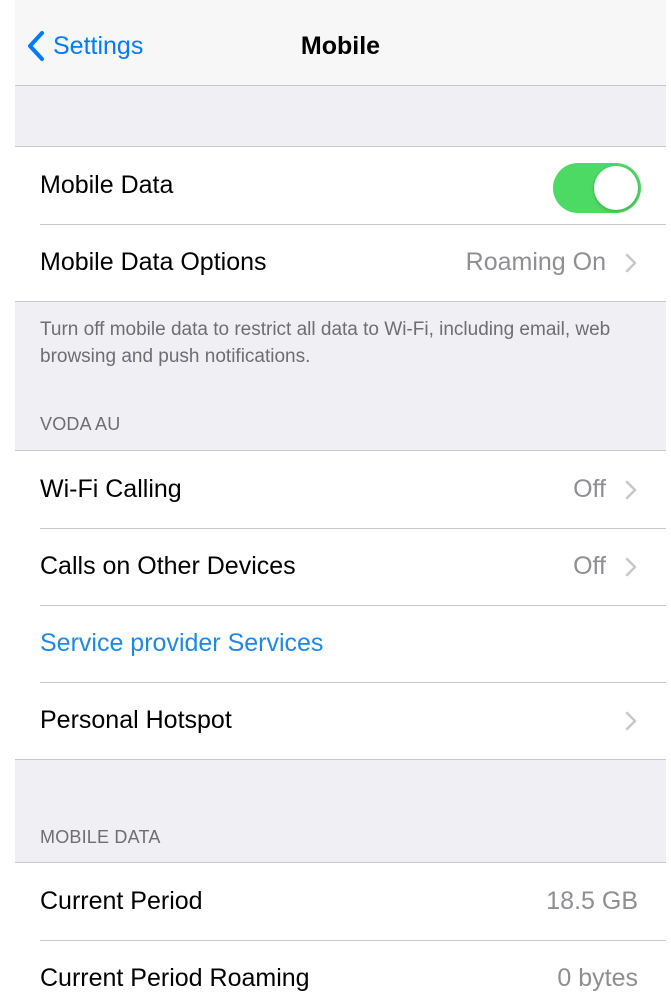 The image size is (671, 1006). I want to click on mobile-data-label: Mobile Data, so click(107, 185).